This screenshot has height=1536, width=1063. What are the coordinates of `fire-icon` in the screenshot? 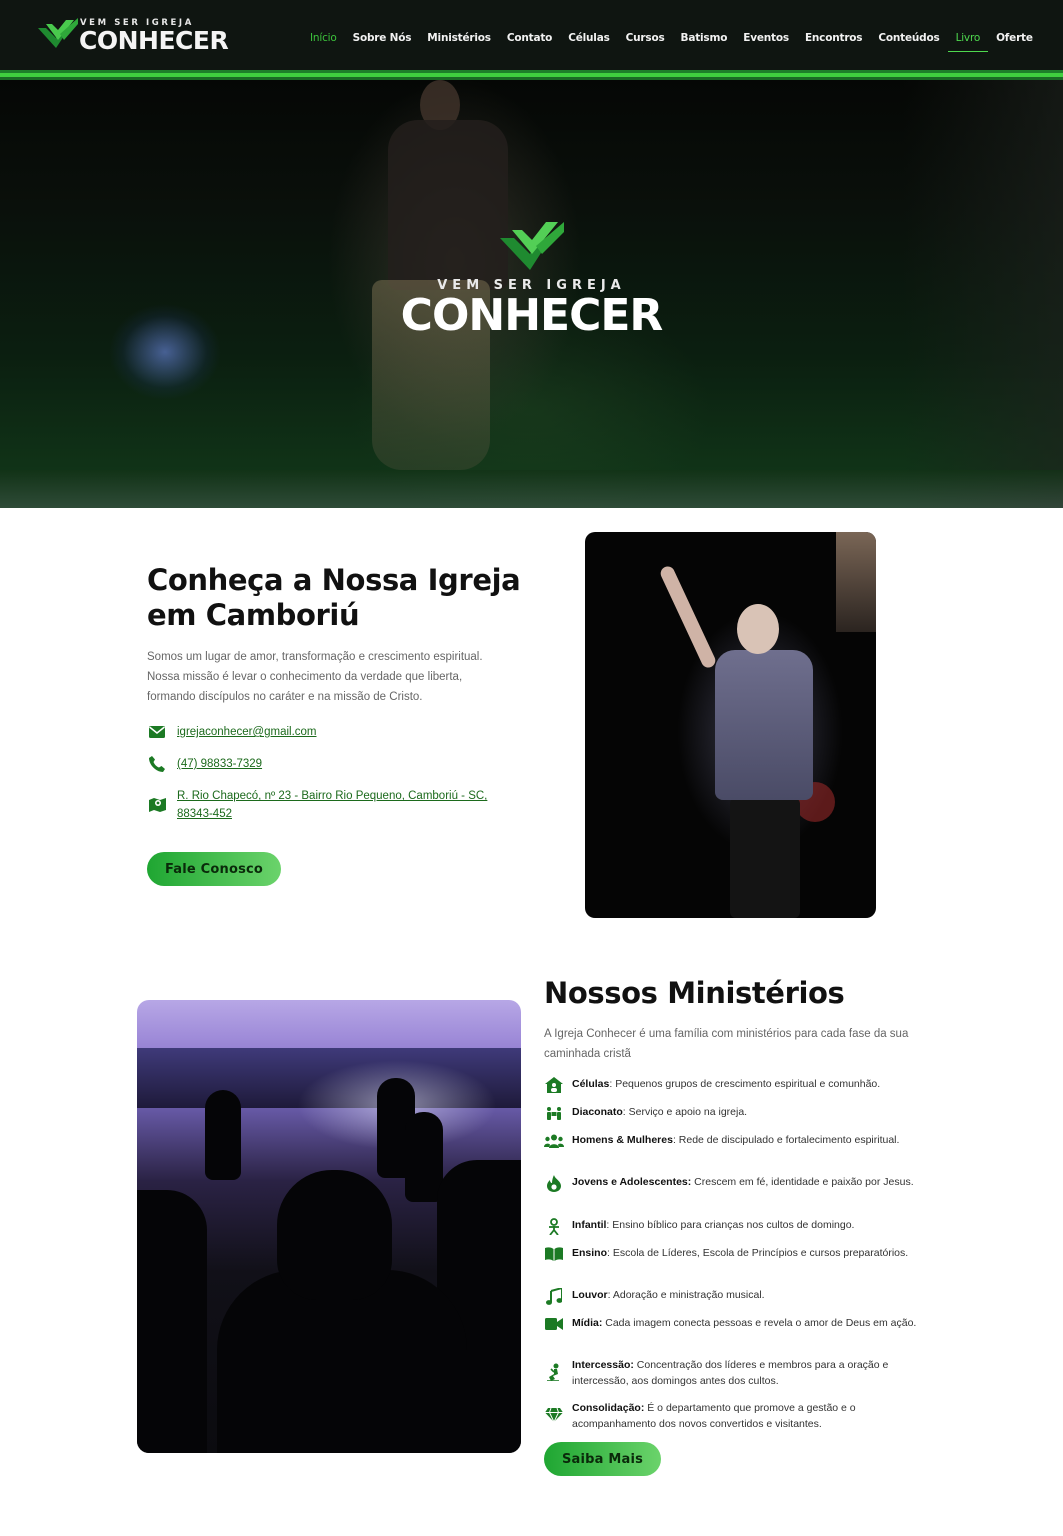 It's located at (554, 1183).